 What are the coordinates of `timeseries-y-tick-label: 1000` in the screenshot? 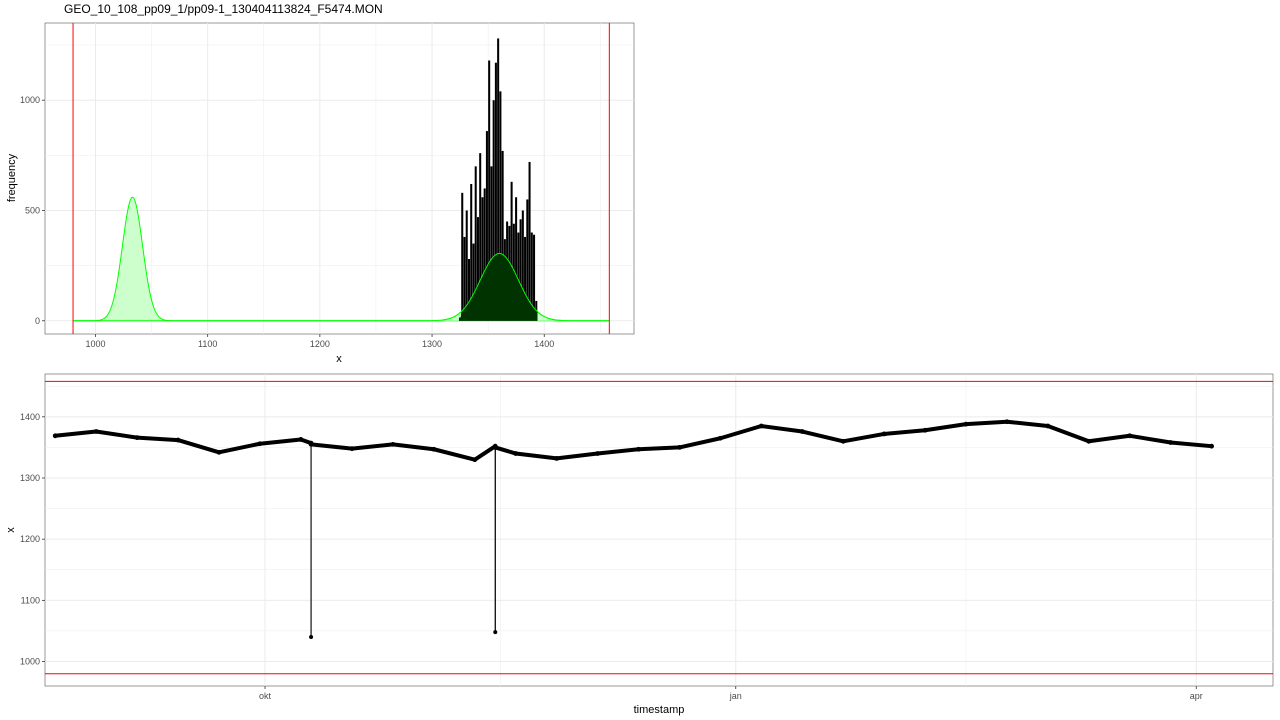 It's located at (30, 662).